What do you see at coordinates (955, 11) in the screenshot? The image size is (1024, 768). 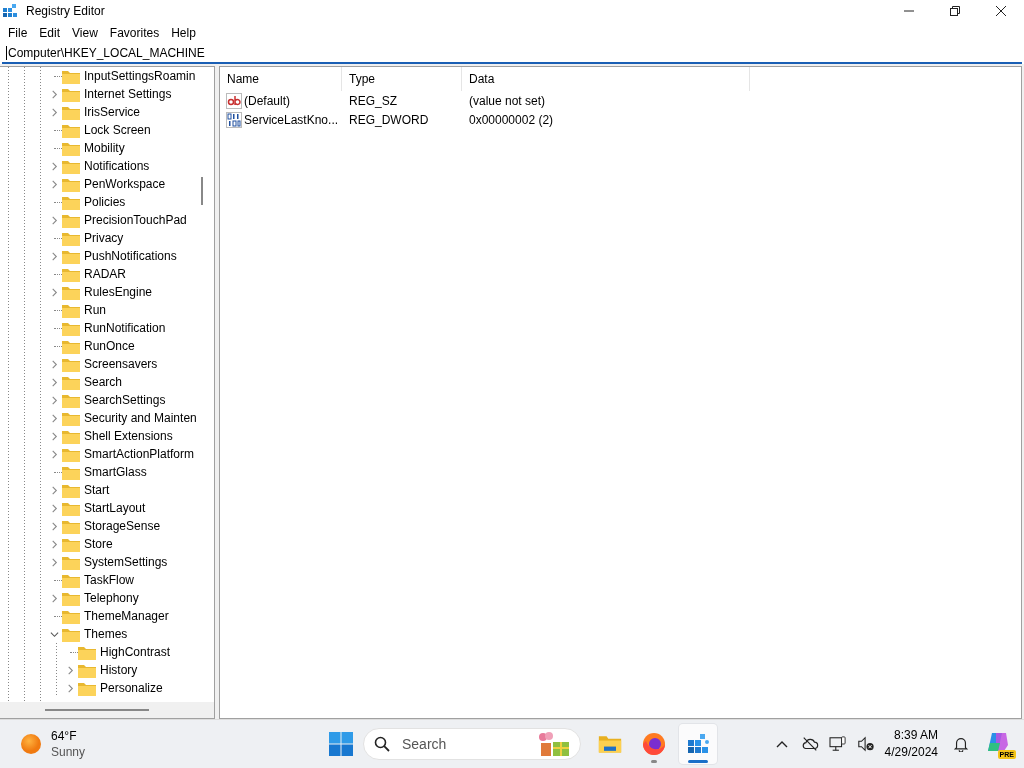 I see `restore-icon` at bounding box center [955, 11].